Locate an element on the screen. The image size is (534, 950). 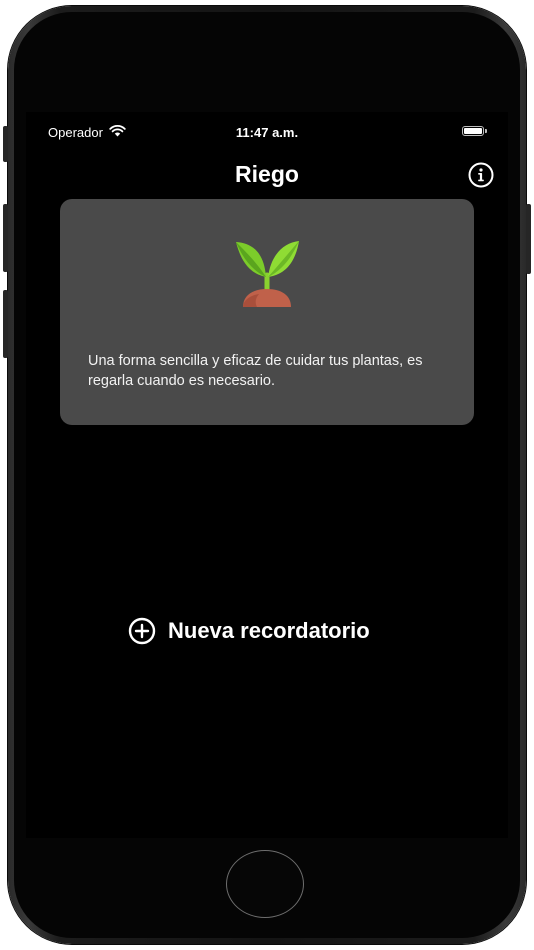
new-reminder-label: Nueva recordatorio is located at coordinates (269, 630).